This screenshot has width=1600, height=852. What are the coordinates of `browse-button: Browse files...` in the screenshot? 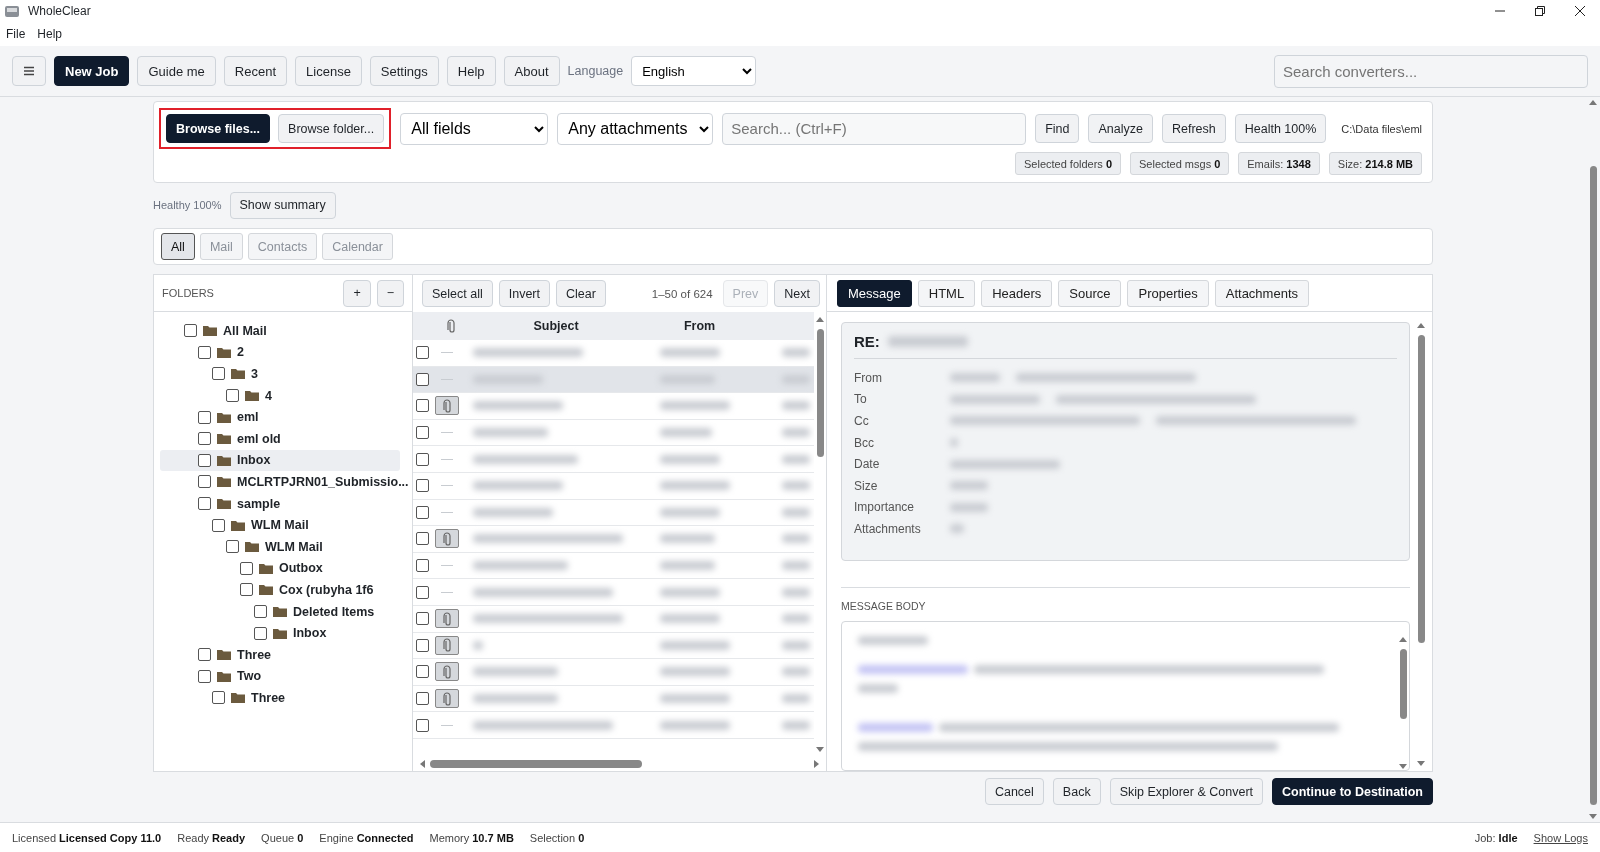 It's located at (218, 128).